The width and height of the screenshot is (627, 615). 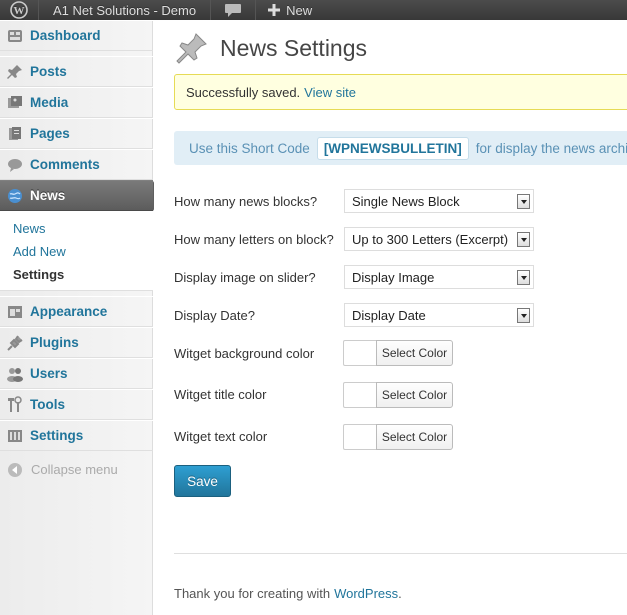 What do you see at coordinates (39, 251) in the screenshot?
I see `submenu-item-add-new: Add New` at bounding box center [39, 251].